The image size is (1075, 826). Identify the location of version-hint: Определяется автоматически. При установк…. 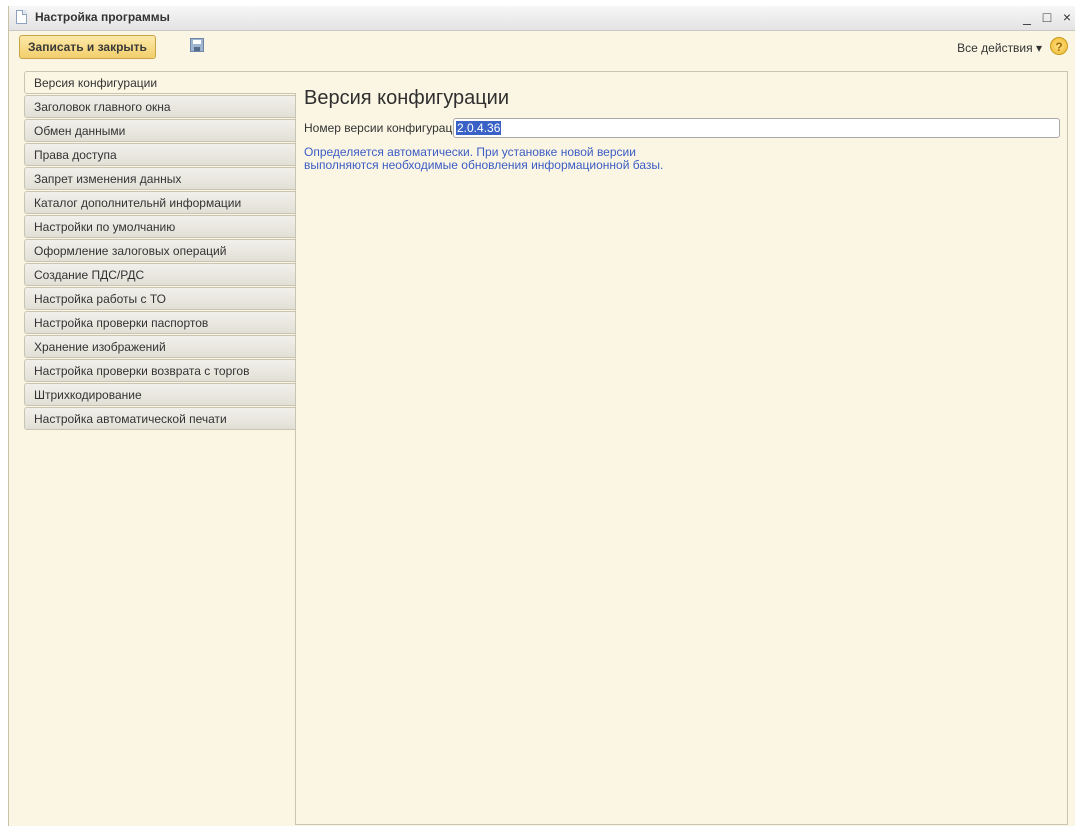
(514, 159).